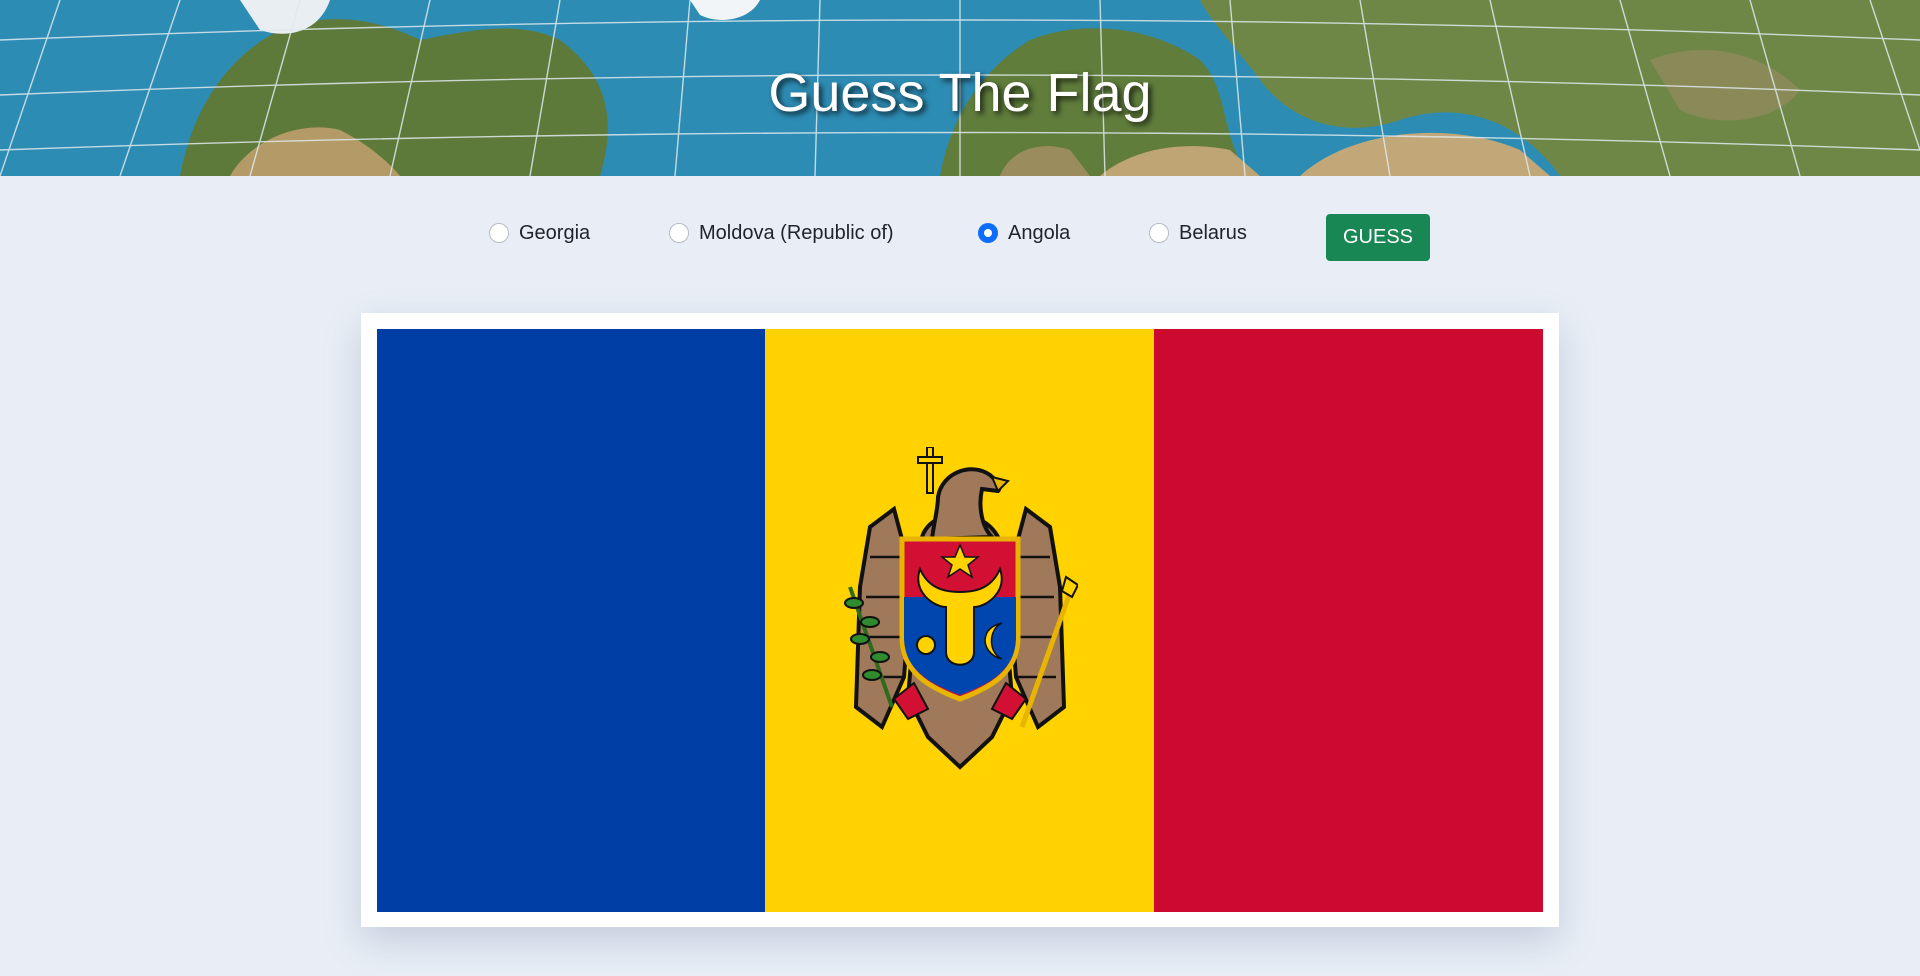  I want to click on radio-georgia, so click(499, 233).